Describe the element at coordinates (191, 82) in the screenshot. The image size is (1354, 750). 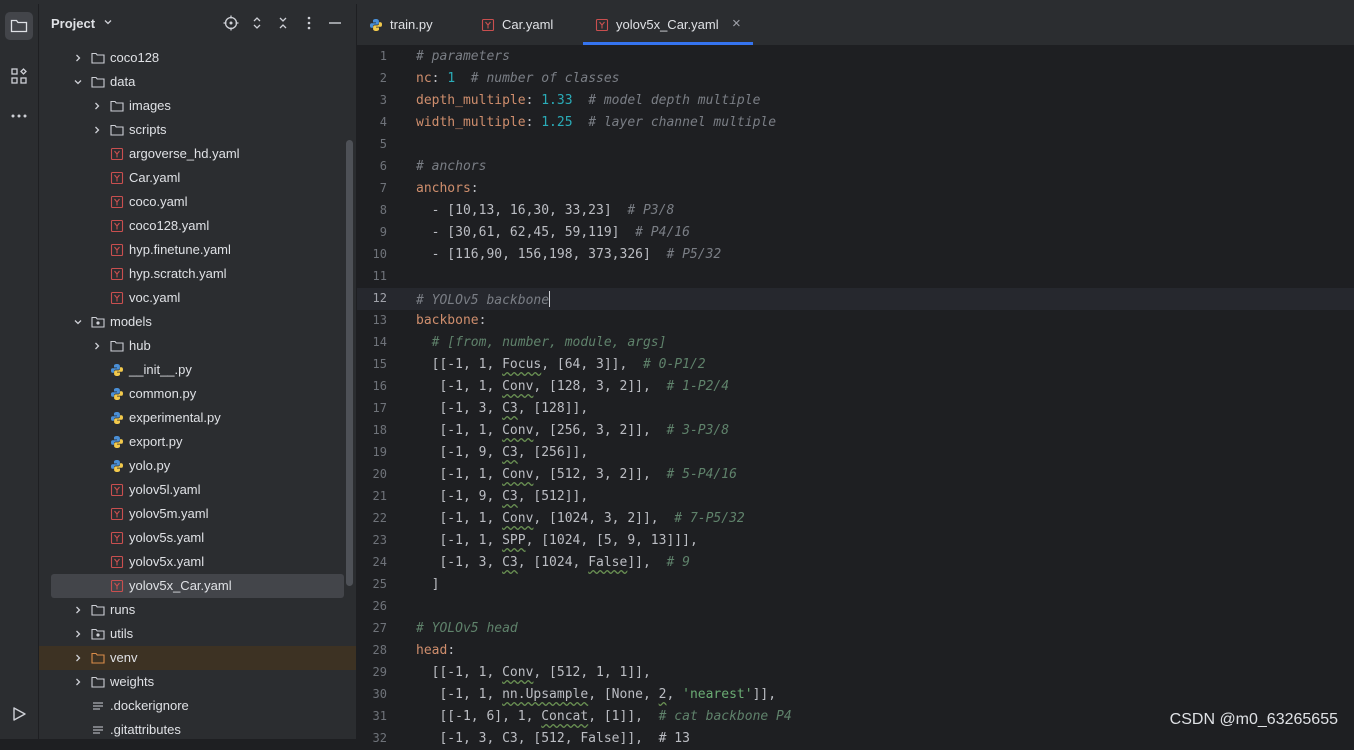
I see `tree-folder-item: data` at that location.